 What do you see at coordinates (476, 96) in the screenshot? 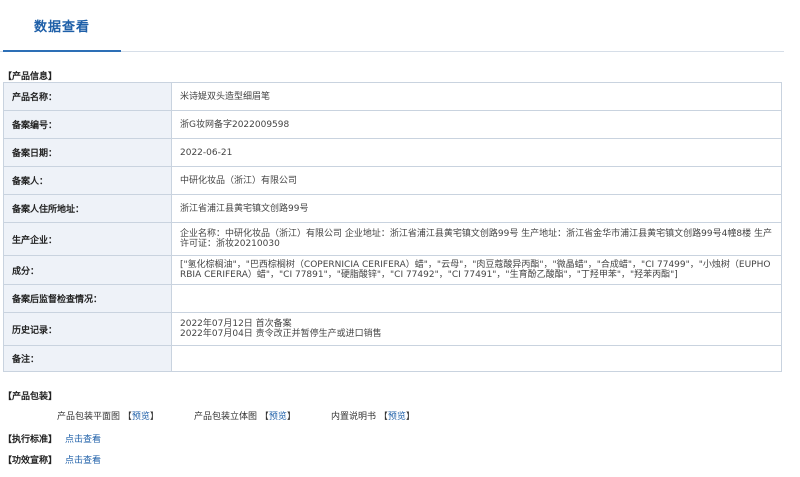
I see `product-name-value: 米诗媞双头造型细眉笔` at bounding box center [476, 96].